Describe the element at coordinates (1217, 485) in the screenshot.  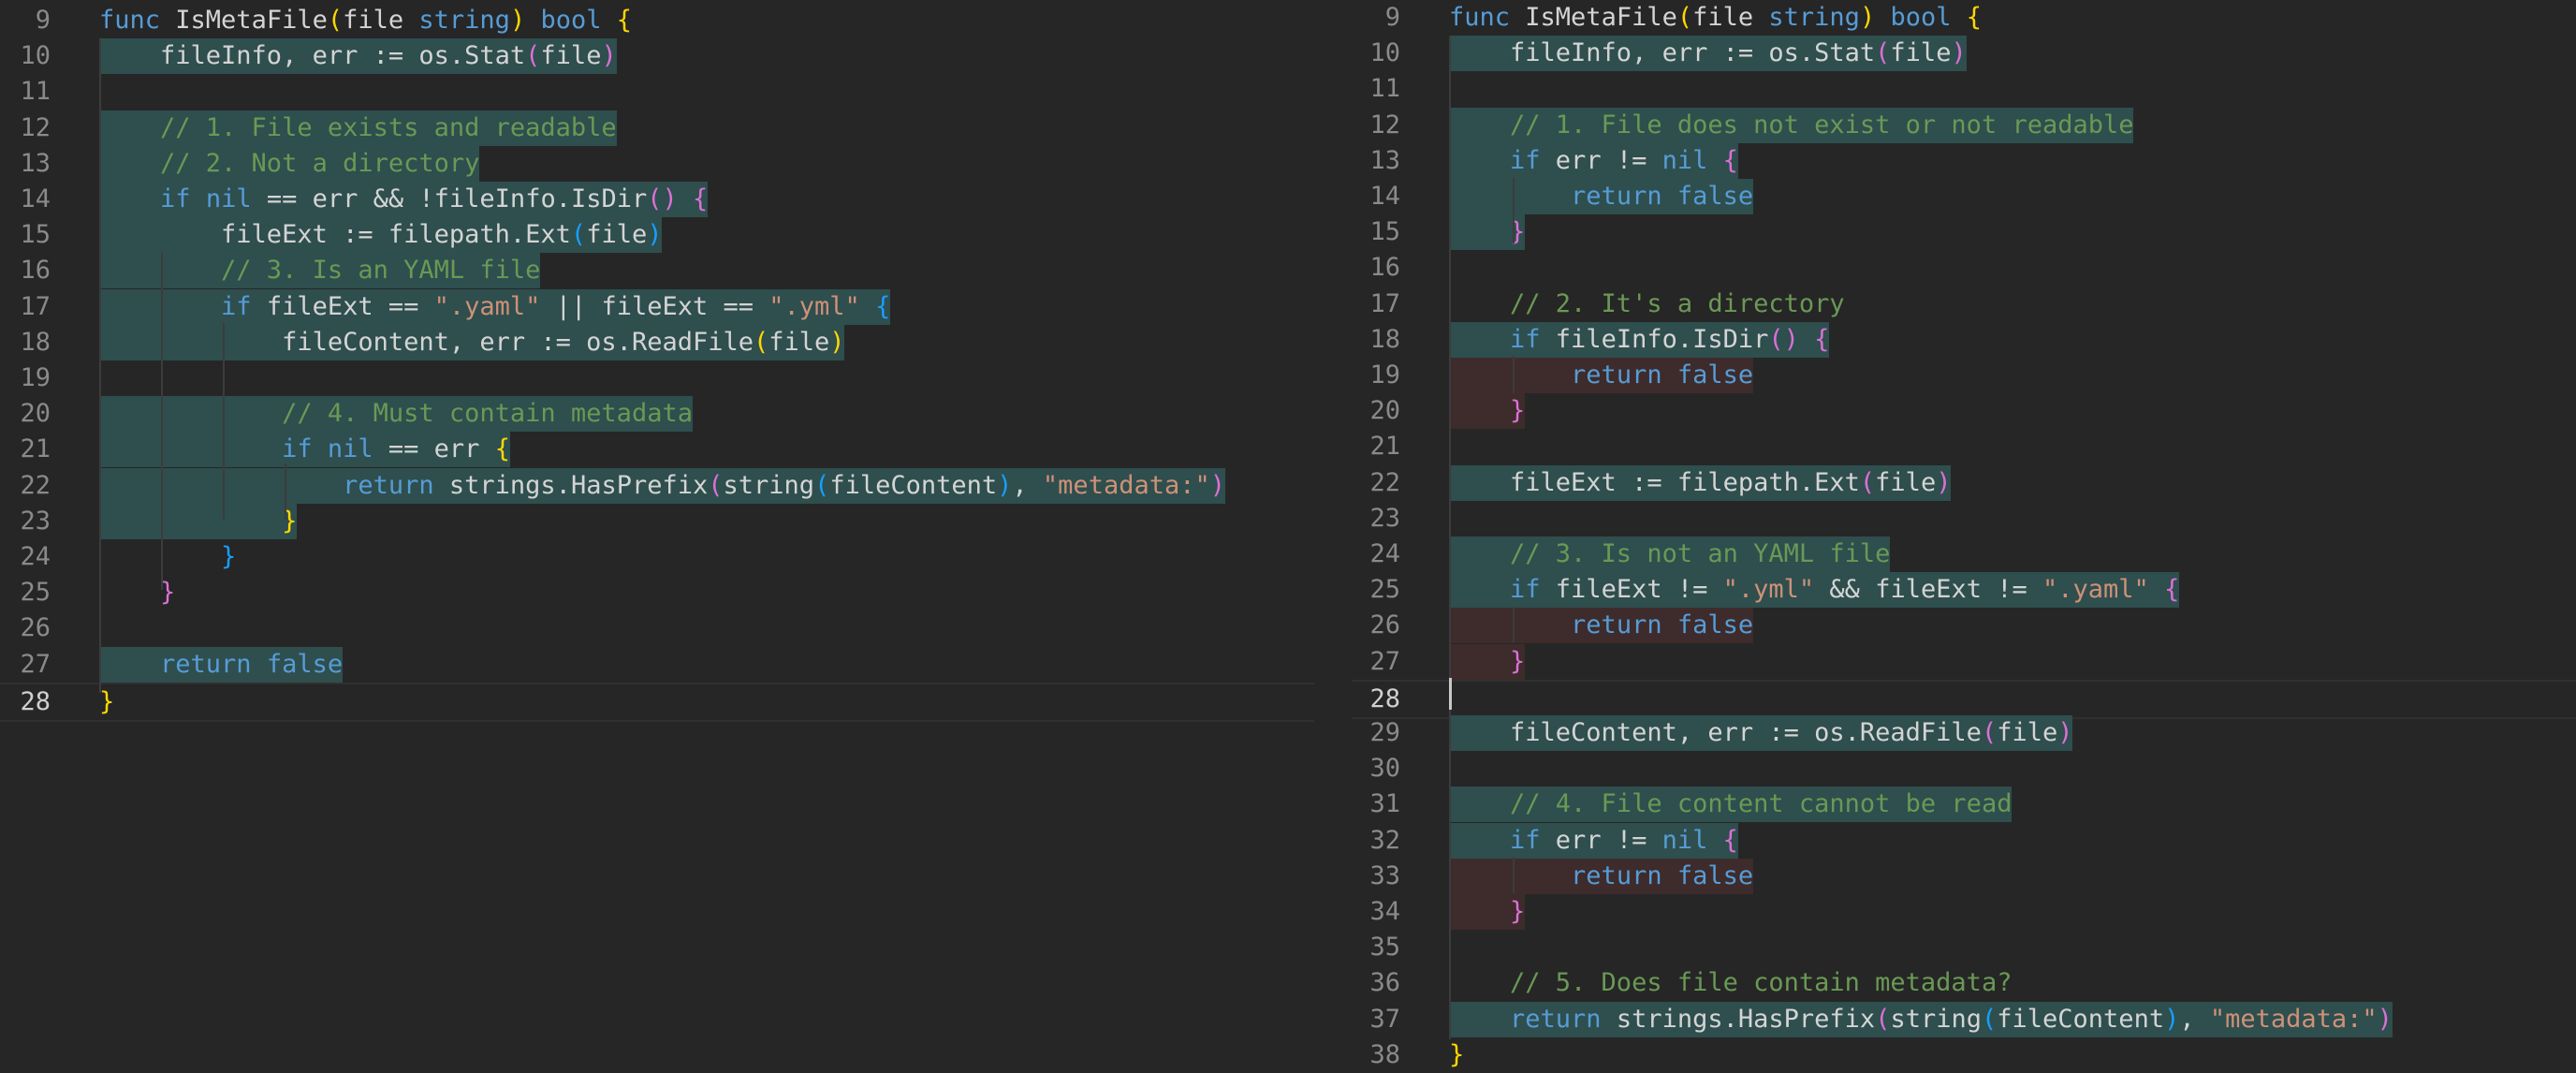
I see `code-token: )` at that location.